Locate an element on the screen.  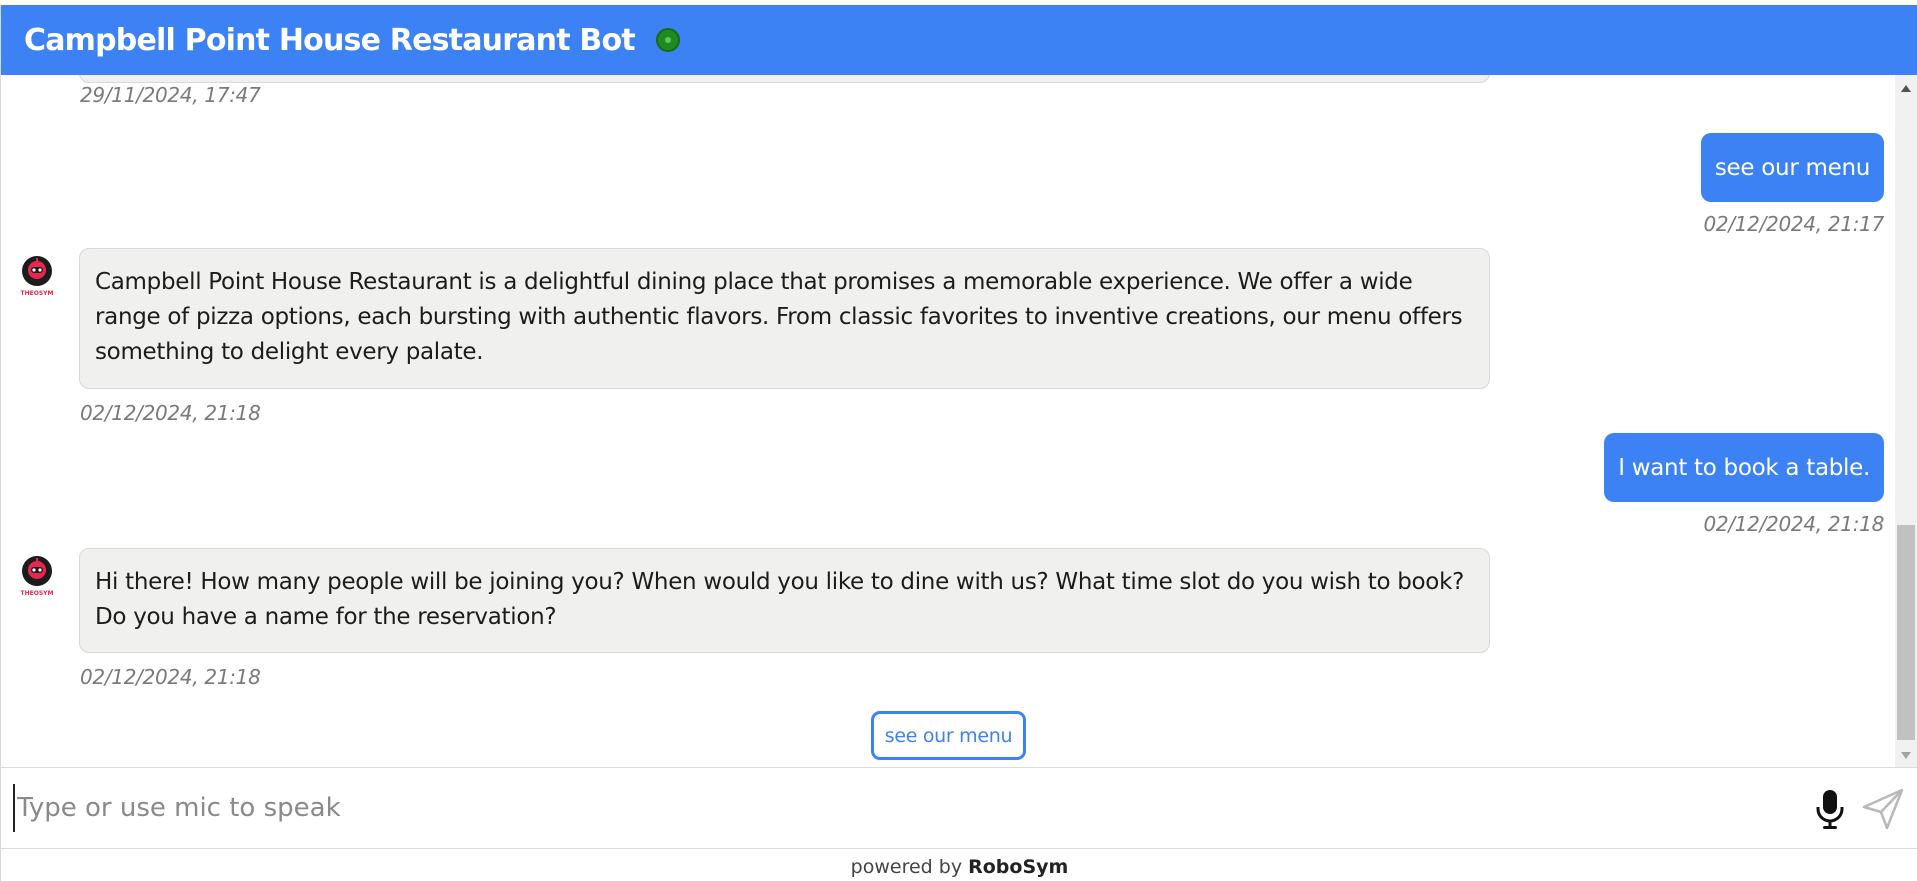
message-list-scrollbar is located at coordinates (1906, 421).